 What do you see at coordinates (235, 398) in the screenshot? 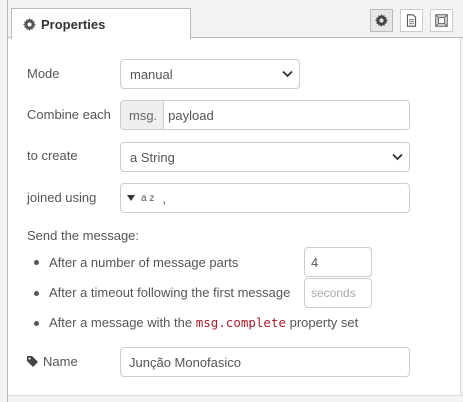
I see `bottom-edge` at bounding box center [235, 398].